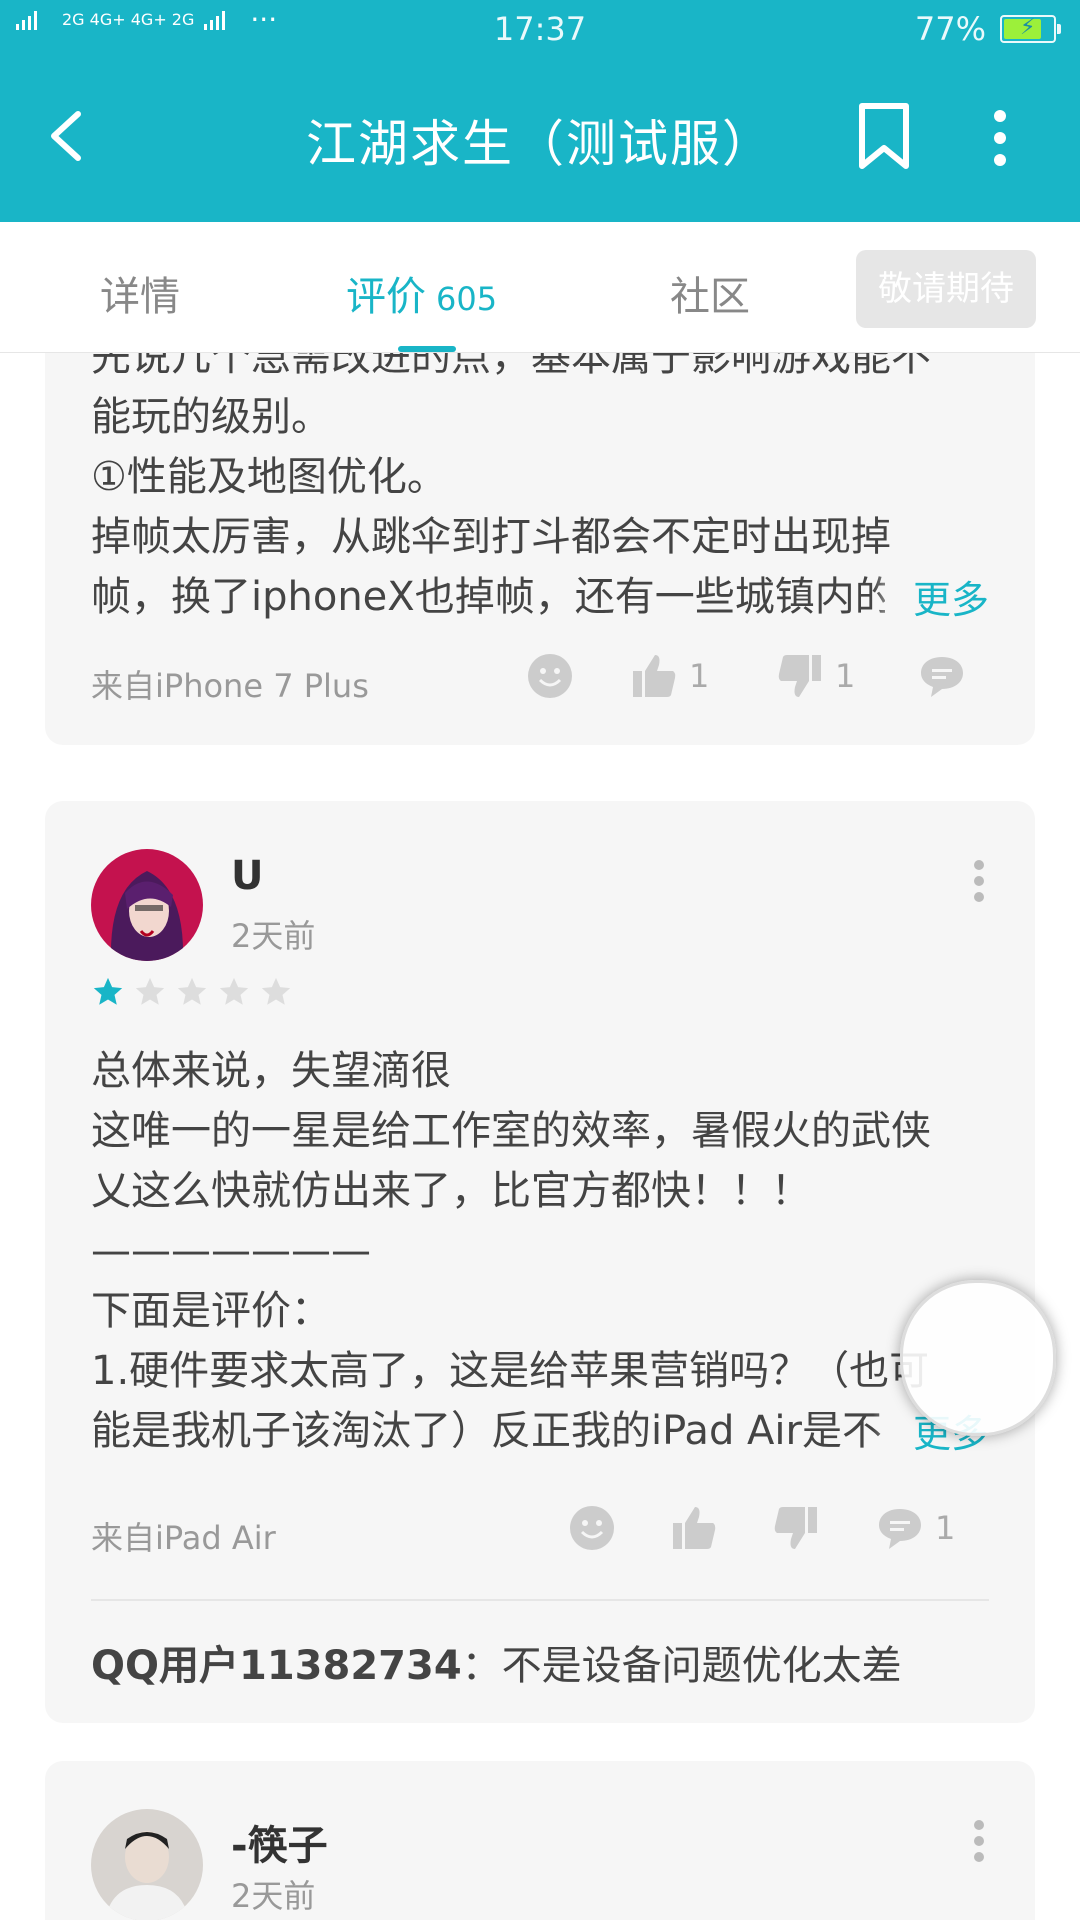 This screenshot has height=1920, width=1080. Describe the element at coordinates (211, 1311) in the screenshot. I see `review-text-line: 下面是评价：` at that location.